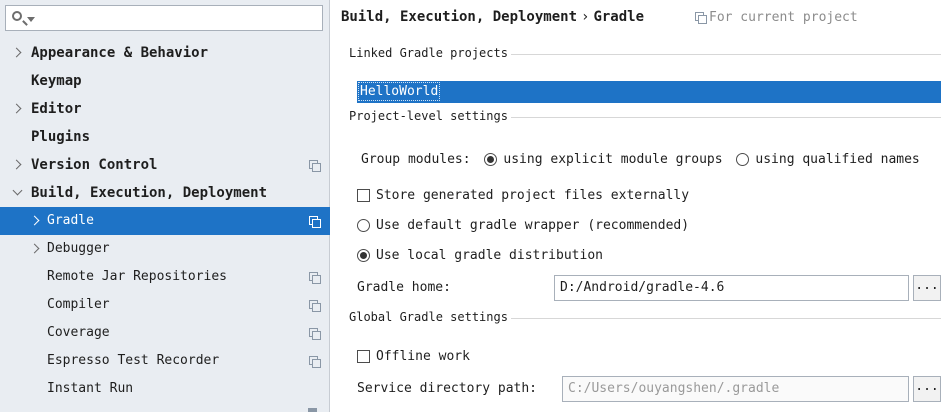  What do you see at coordinates (428, 116) in the screenshot?
I see `section-title-project-level: Project-level settings` at bounding box center [428, 116].